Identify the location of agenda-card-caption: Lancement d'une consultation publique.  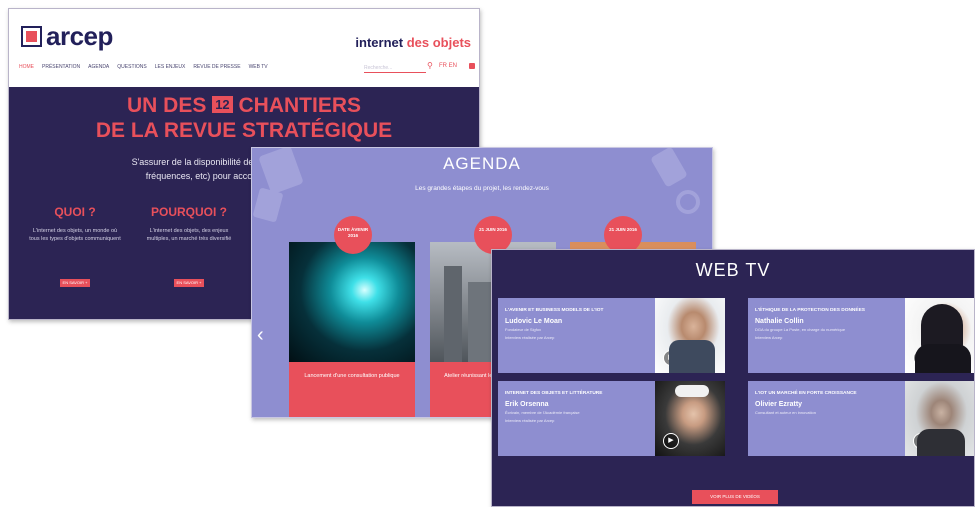
(352, 376).